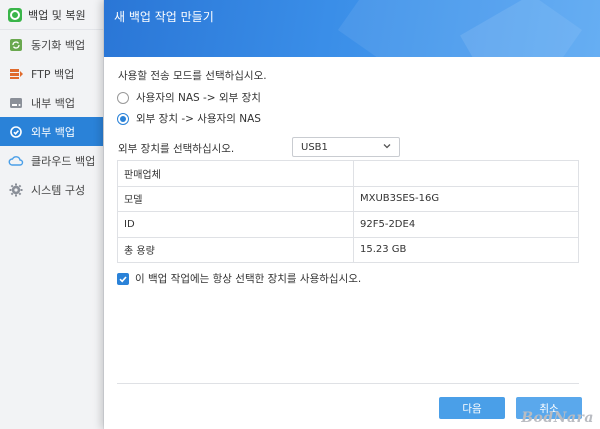 The width and height of the screenshot is (600, 429). Describe the element at coordinates (472, 408) in the screenshot. I see `next-button: 다음` at that location.